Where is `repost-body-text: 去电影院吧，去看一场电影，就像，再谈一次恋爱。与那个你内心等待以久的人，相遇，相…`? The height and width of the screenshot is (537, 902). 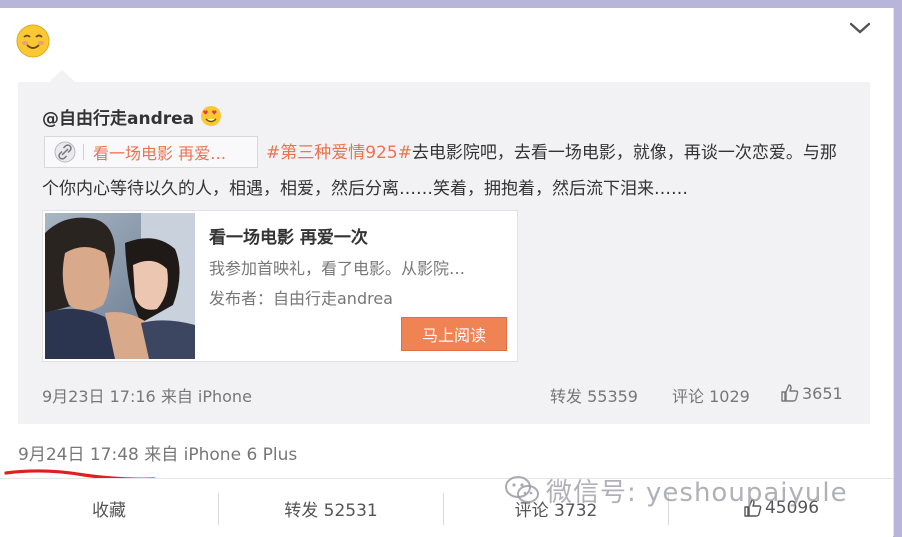 repost-body-text: 去电影院吧，去看一场电影，就像，再谈一次恋爱。与那个你内心等待以久的人，相遇，相… is located at coordinates (439, 171).